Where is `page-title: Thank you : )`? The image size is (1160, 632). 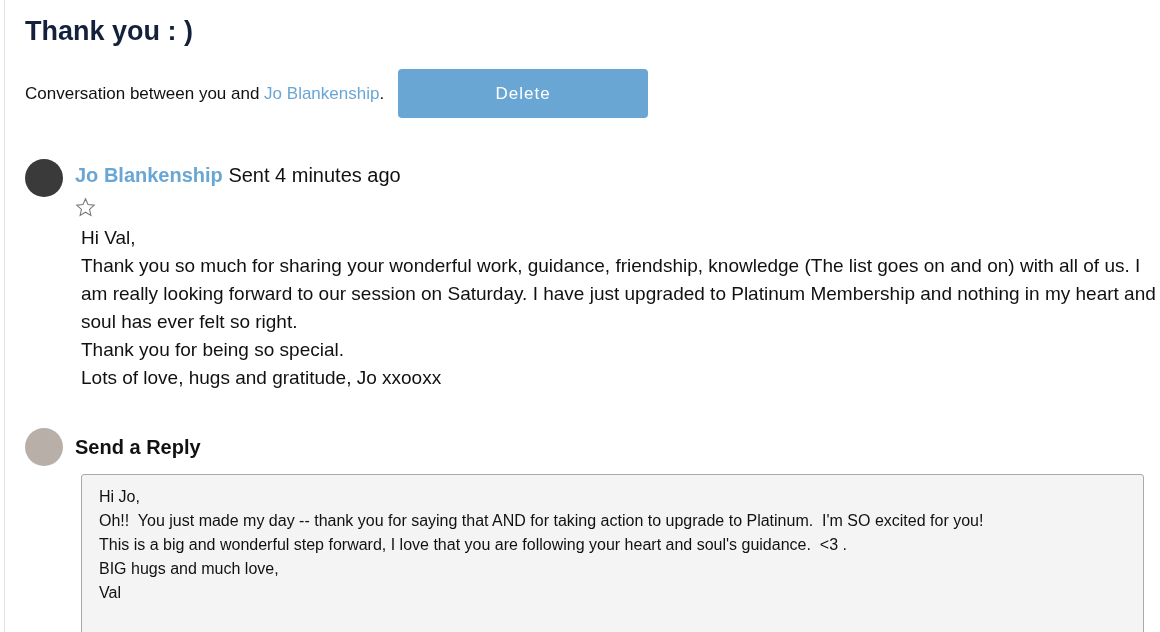 page-title: Thank you : ) is located at coordinates (109, 31).